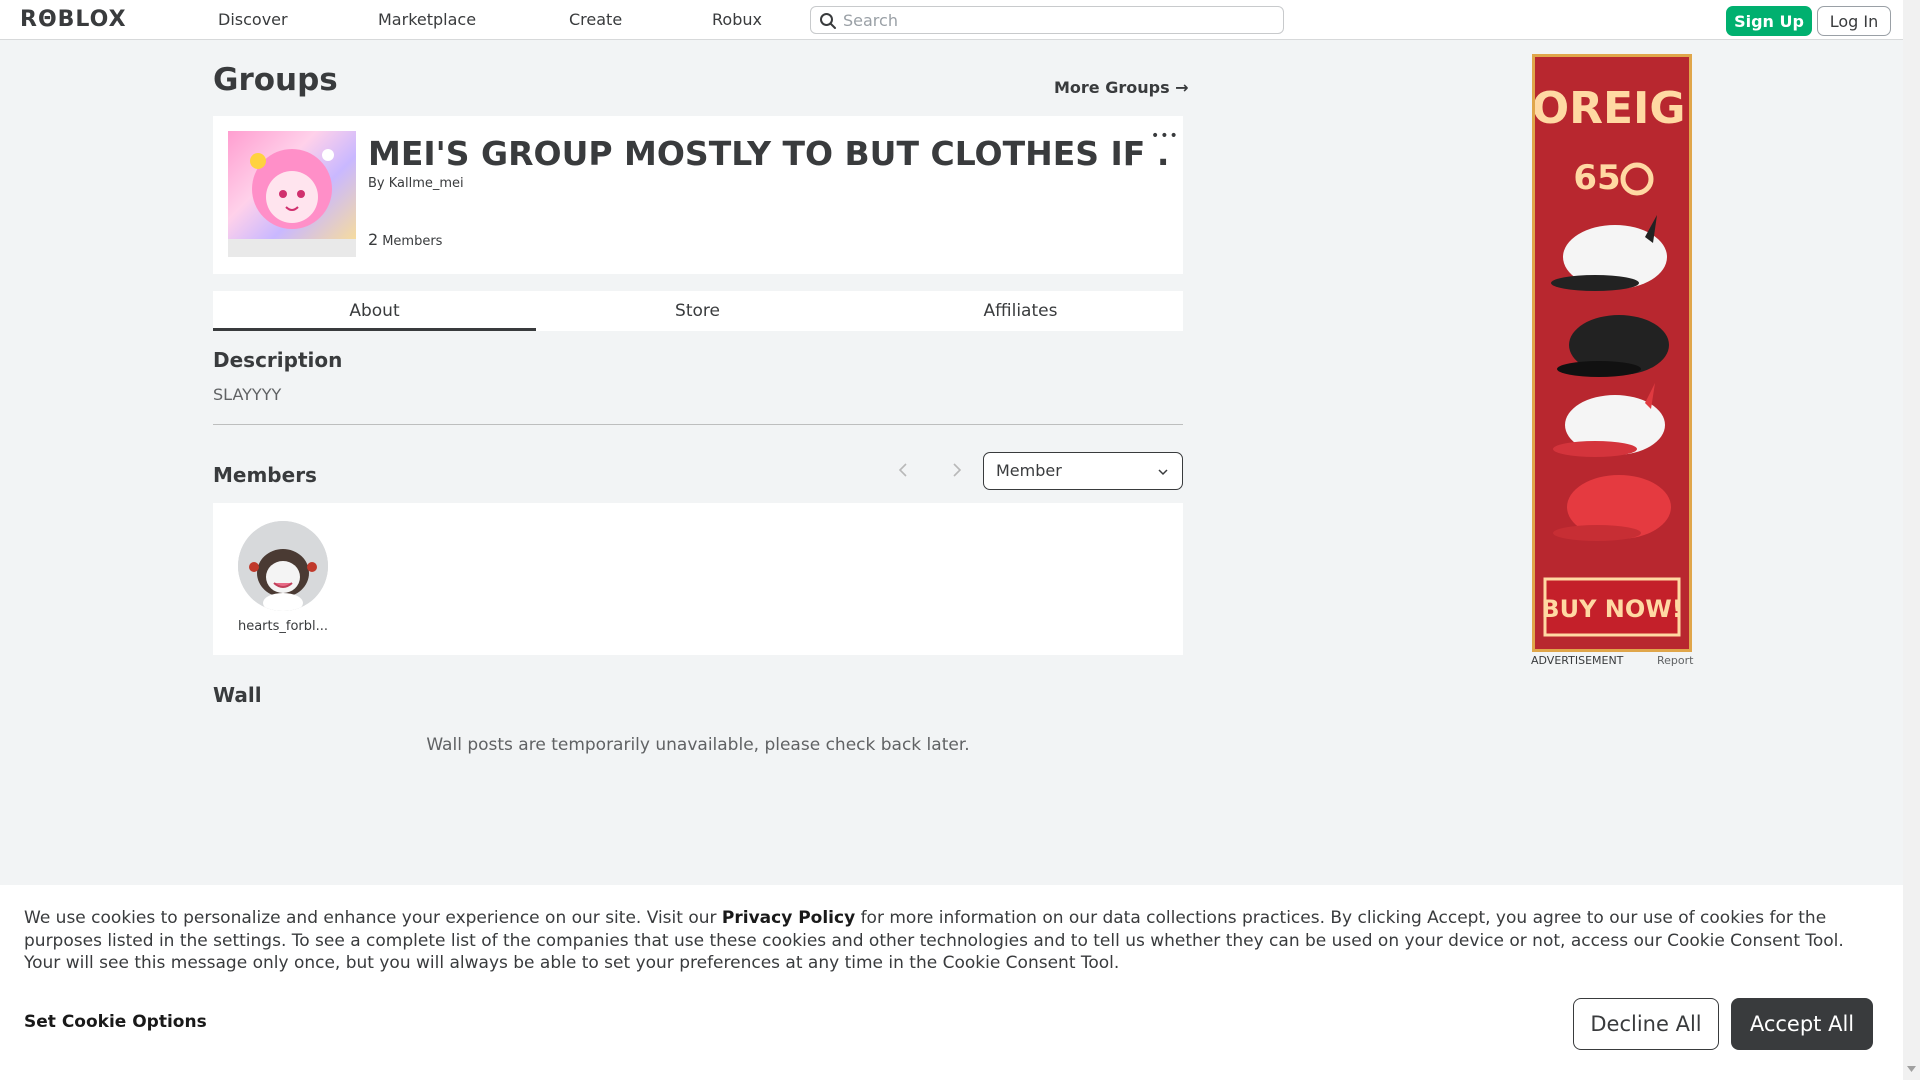  I want to click on member-avatar, so click(283, 566).